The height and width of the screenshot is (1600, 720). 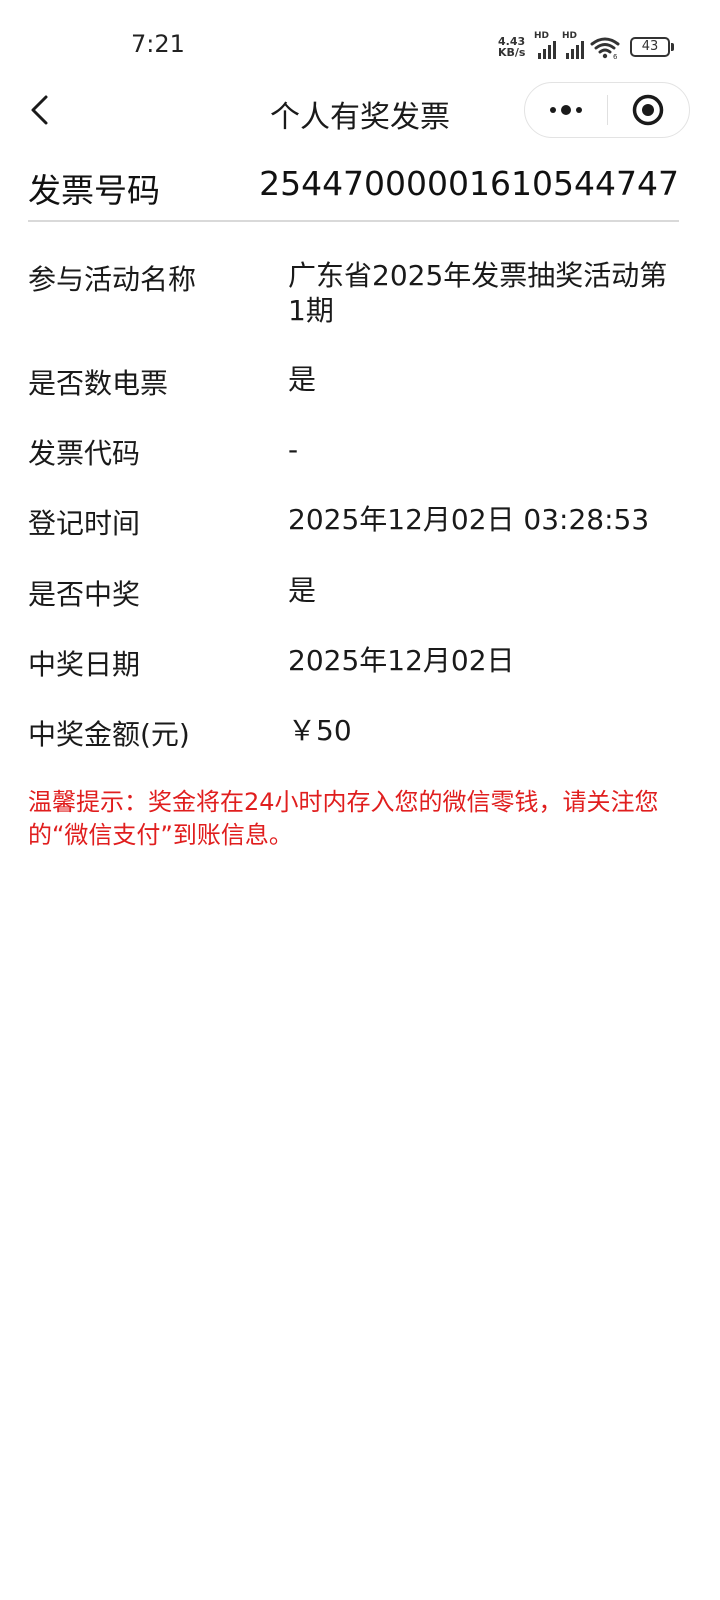 I want to click on nav-bar: 个人有奖发票, so click(x=360, y=110).